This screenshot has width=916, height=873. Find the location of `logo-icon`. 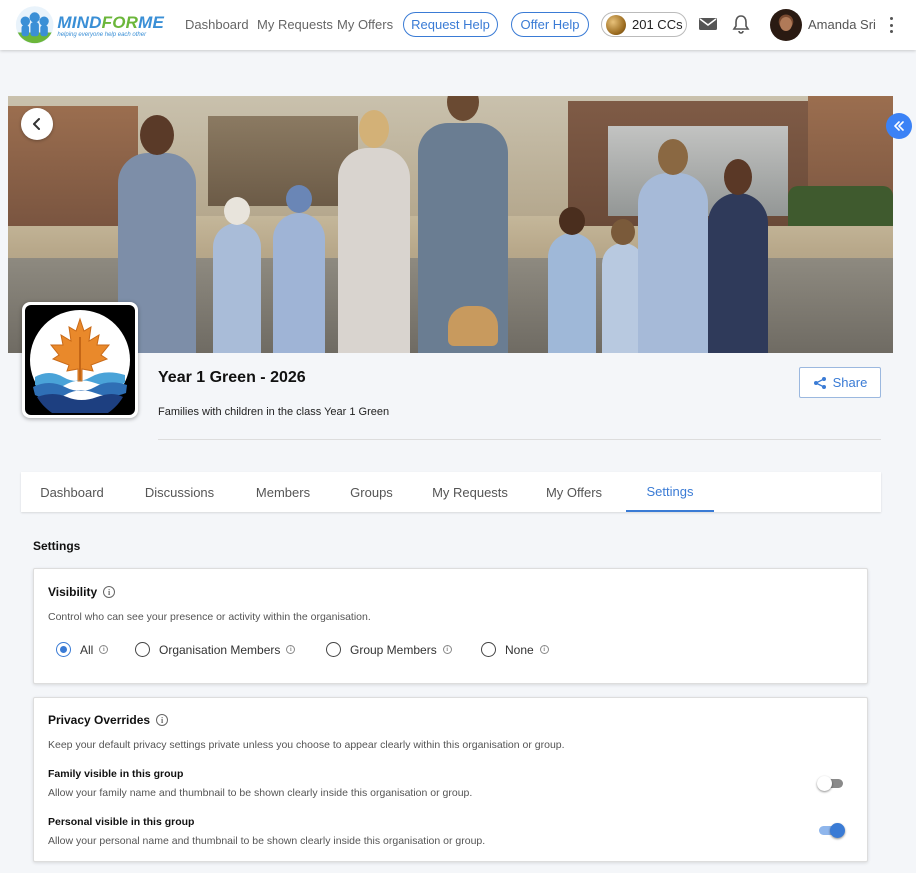

logo-icon is located at coordinates (34, 25).